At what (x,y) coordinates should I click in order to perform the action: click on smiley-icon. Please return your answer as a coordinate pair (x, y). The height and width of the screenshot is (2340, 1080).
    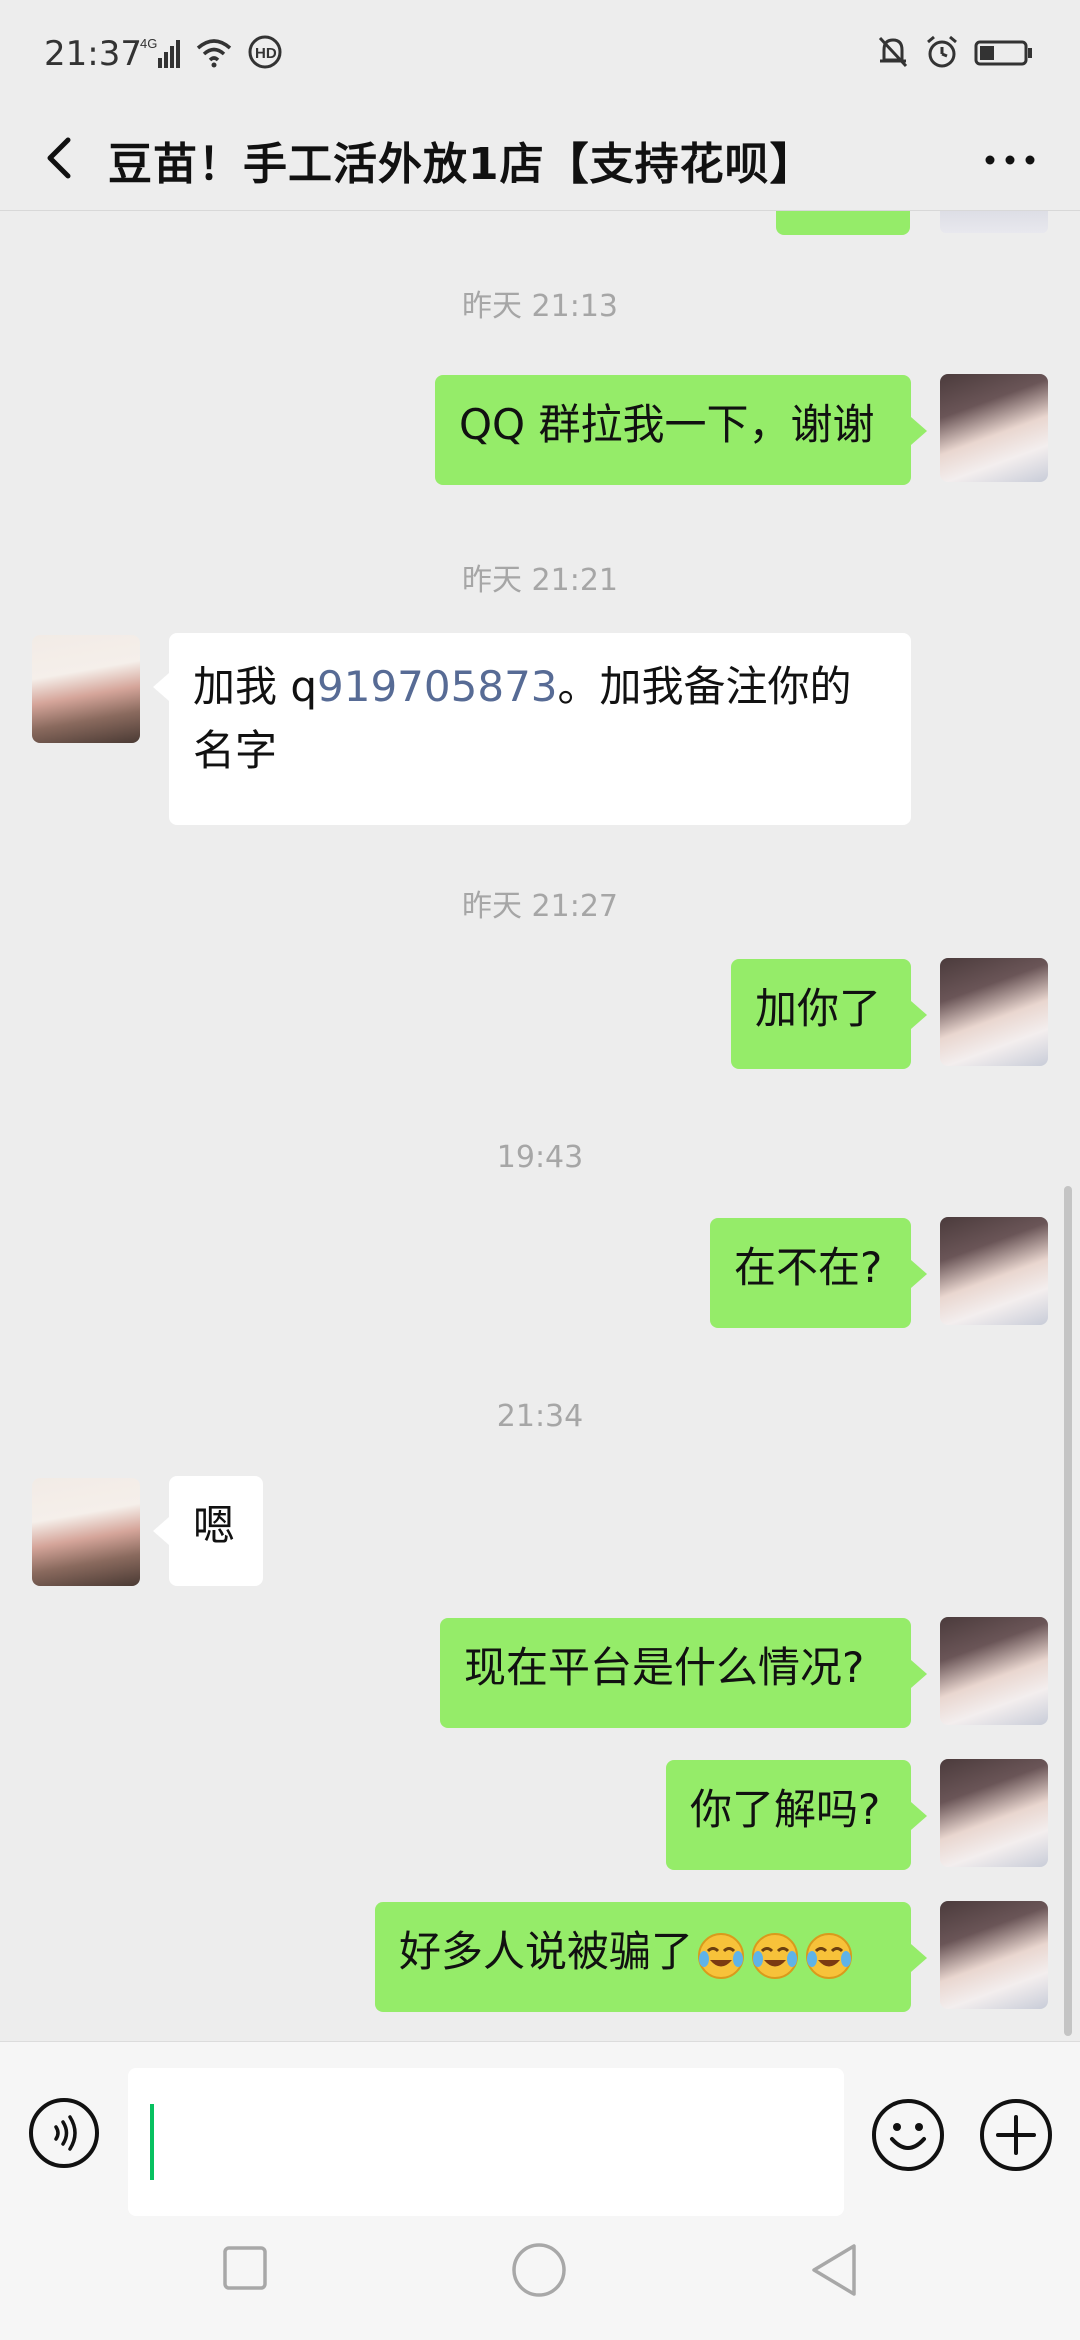
    Looking at the image, I should click on (908, 2135).